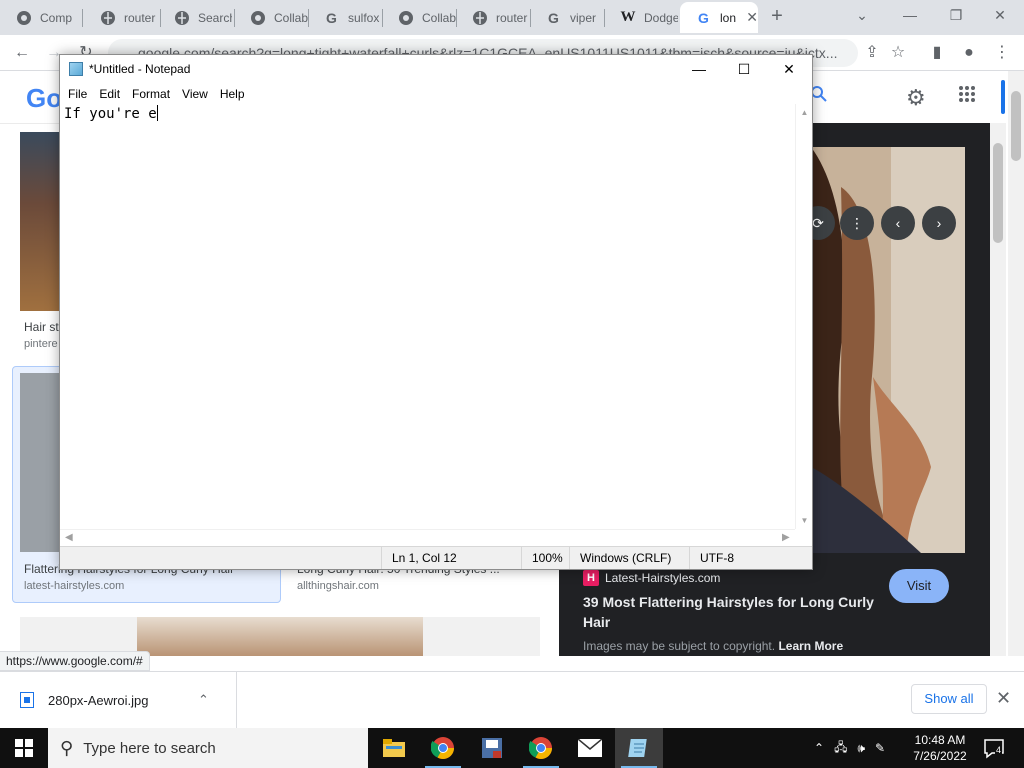  Describe the element at coordinates (969, 53) in the screenshot. I see `profile-avatar: ●` at that location.